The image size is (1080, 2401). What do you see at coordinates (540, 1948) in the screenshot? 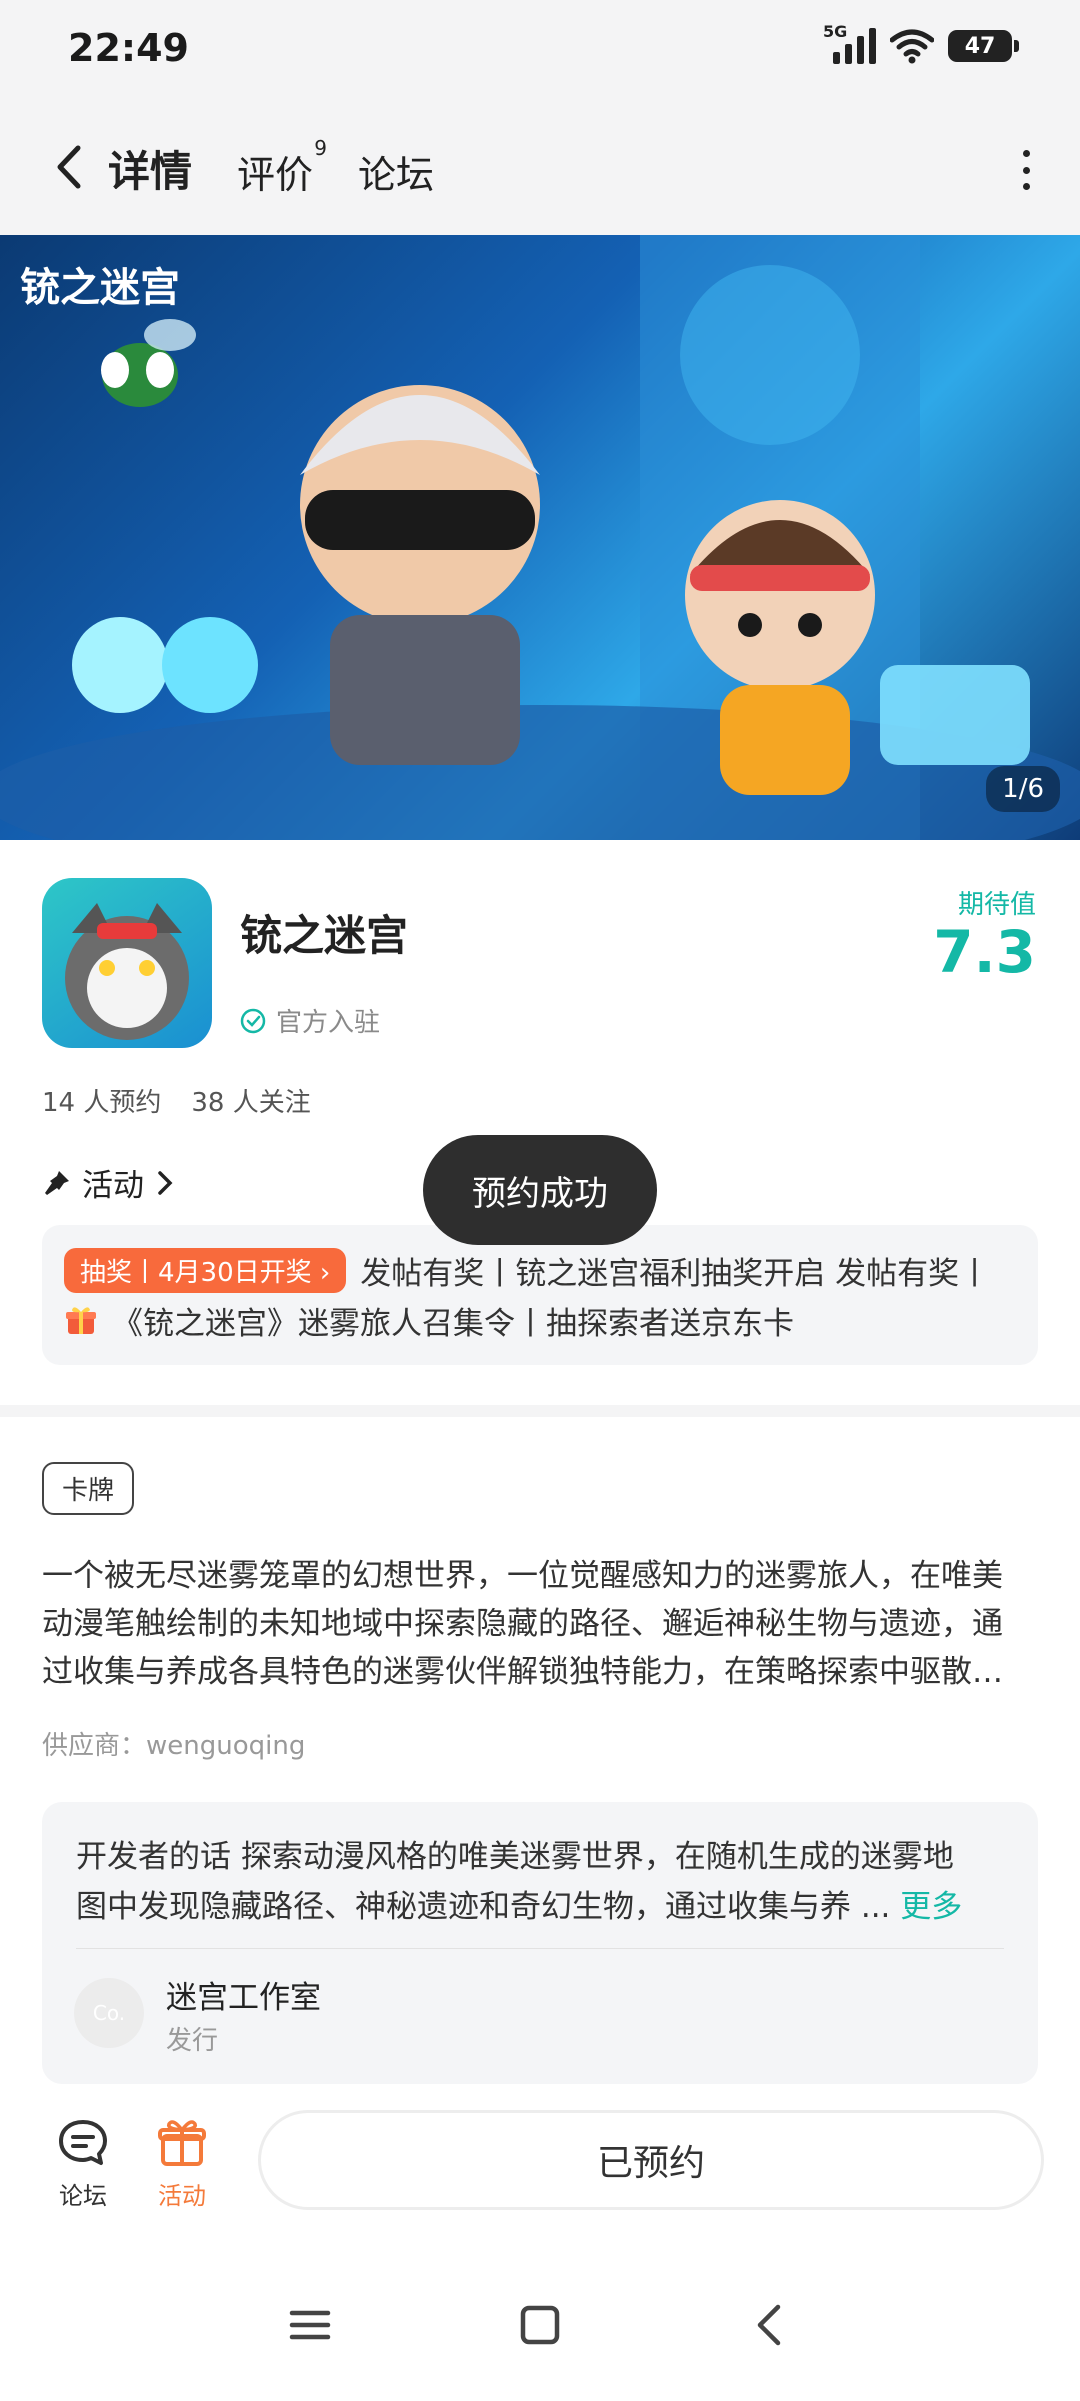
I see `divider` at bounding box center [540, 1948].